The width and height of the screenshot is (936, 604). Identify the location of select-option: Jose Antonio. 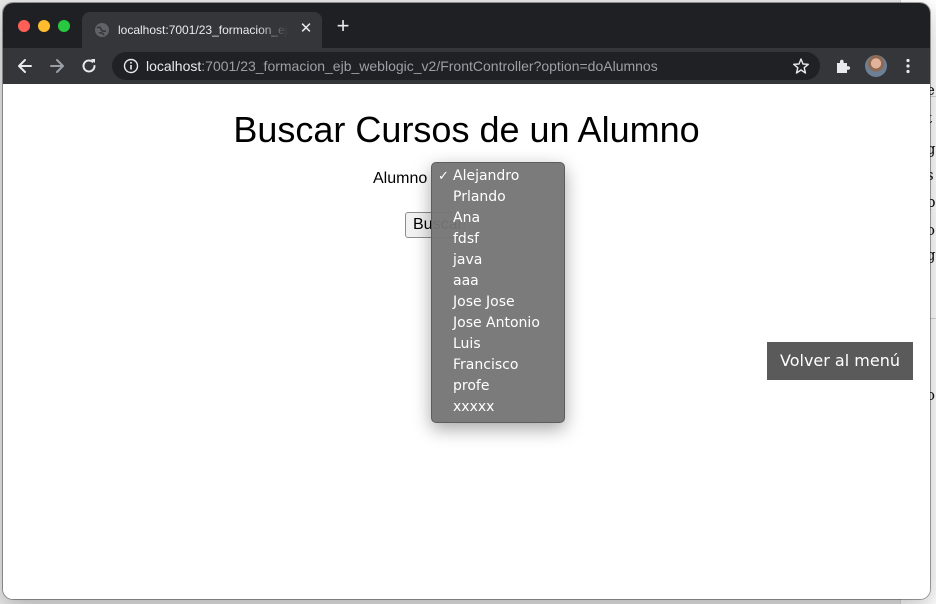
(498, 323).